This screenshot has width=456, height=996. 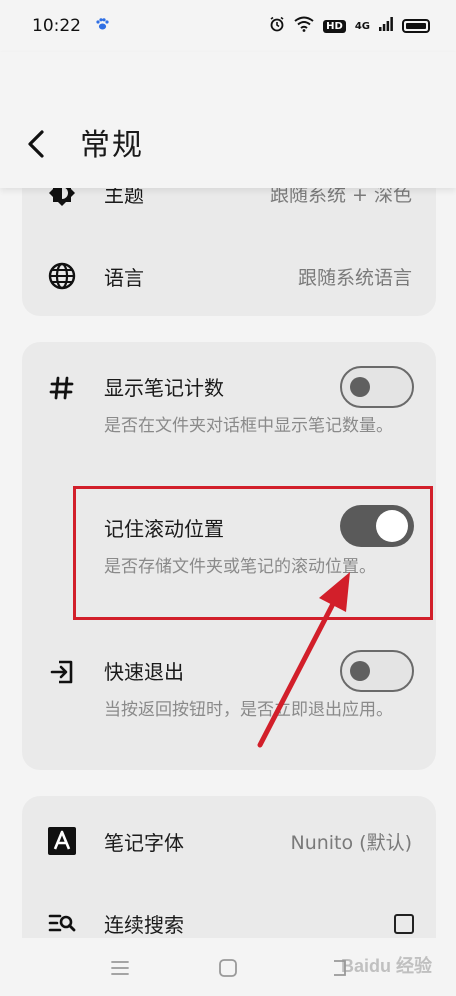 What do you see at coordinates (112, 145) in the screenshot?
I see `page-title: 常规` at bounding box center [112, 145].